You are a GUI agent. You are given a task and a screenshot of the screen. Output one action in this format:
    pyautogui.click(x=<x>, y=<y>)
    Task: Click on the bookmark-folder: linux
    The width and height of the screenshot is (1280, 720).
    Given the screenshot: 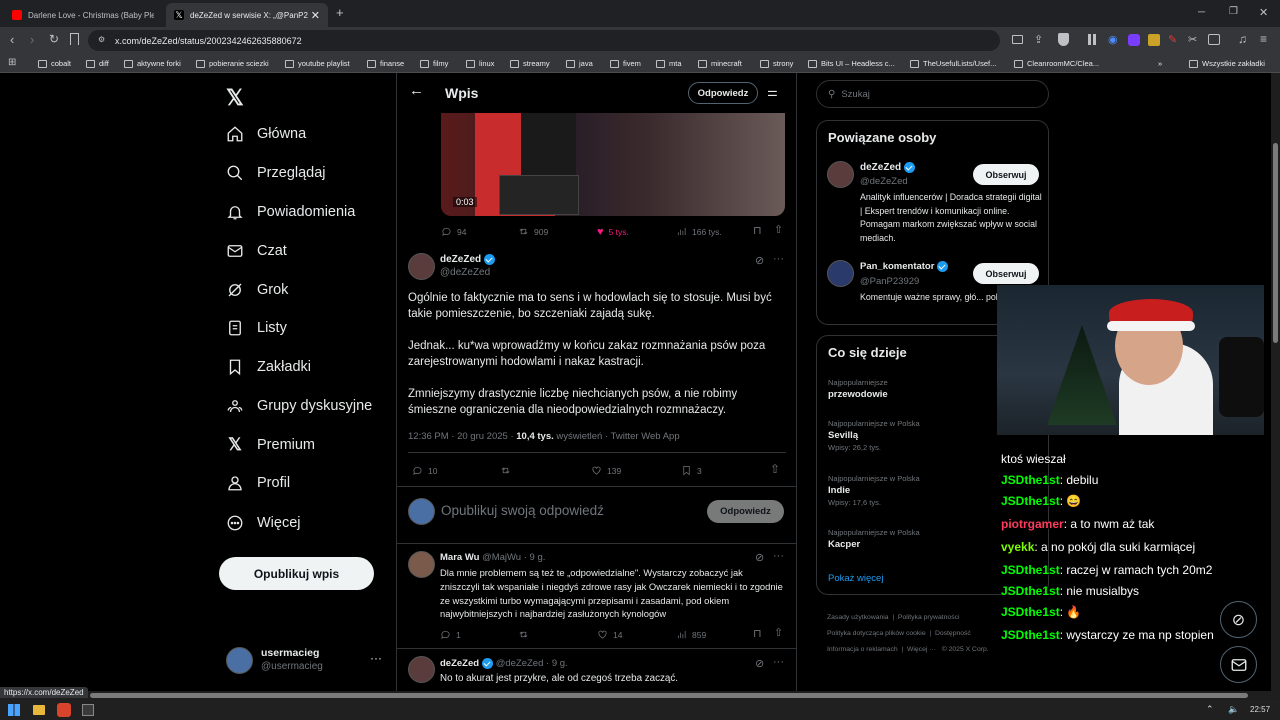 What is the action you would take?
    pyautogui.click(x=480, y=63)
    